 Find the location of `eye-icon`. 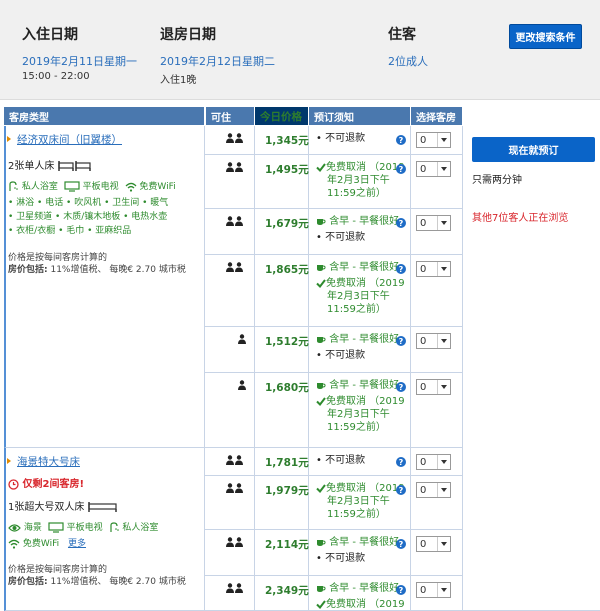

eye-icon is located at coordinates (14, 527).